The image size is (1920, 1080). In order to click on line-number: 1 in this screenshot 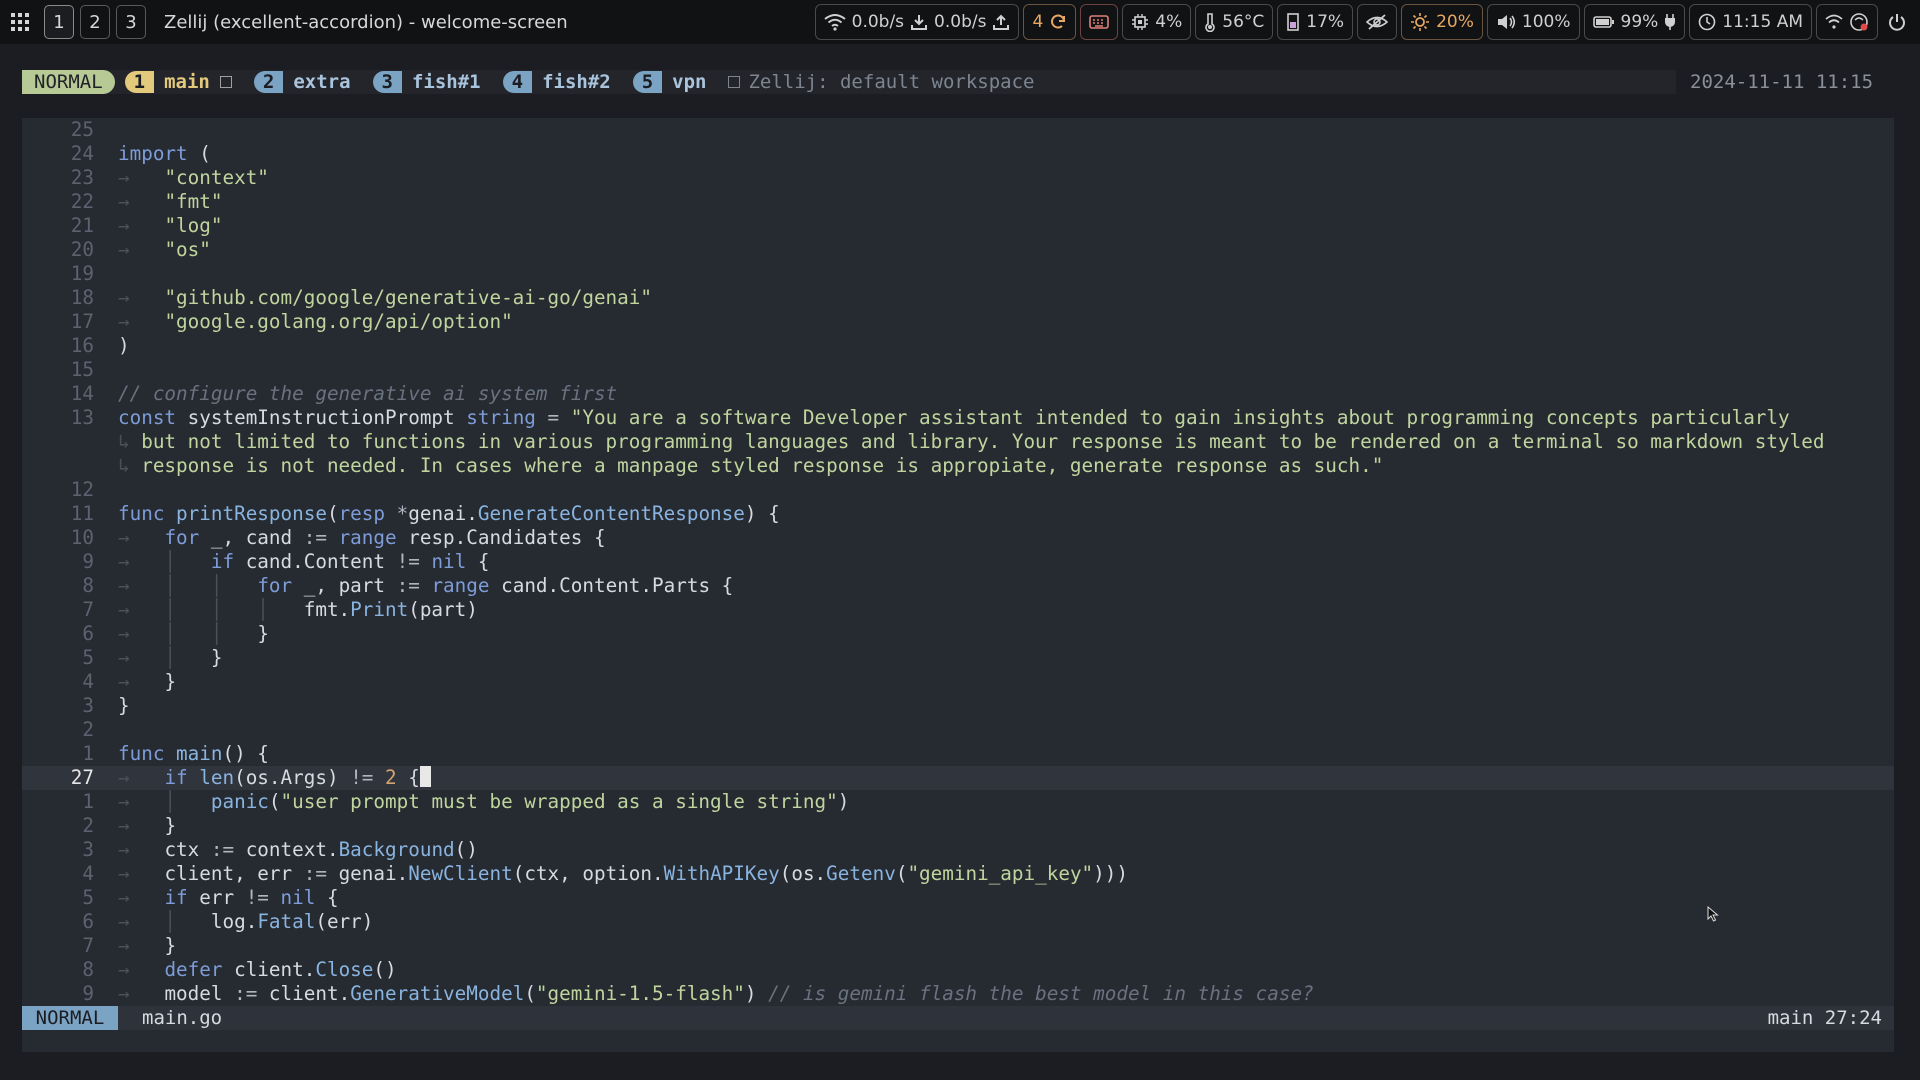, I will do `click(88, 801)`.